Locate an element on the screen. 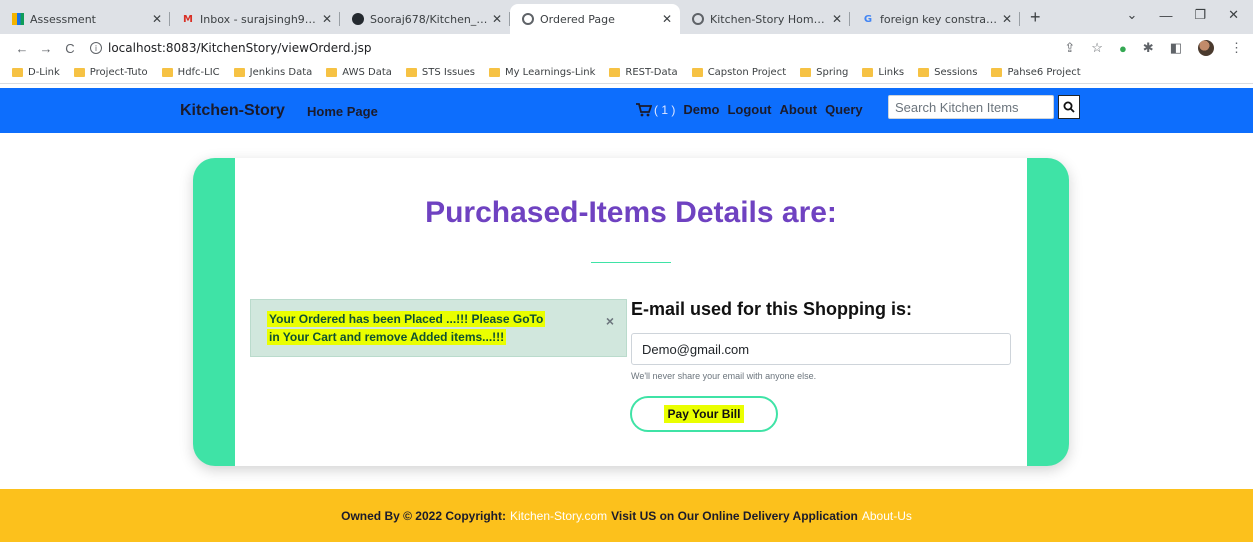  bookmark-item: Sessions is located at coordinates (947, 72).